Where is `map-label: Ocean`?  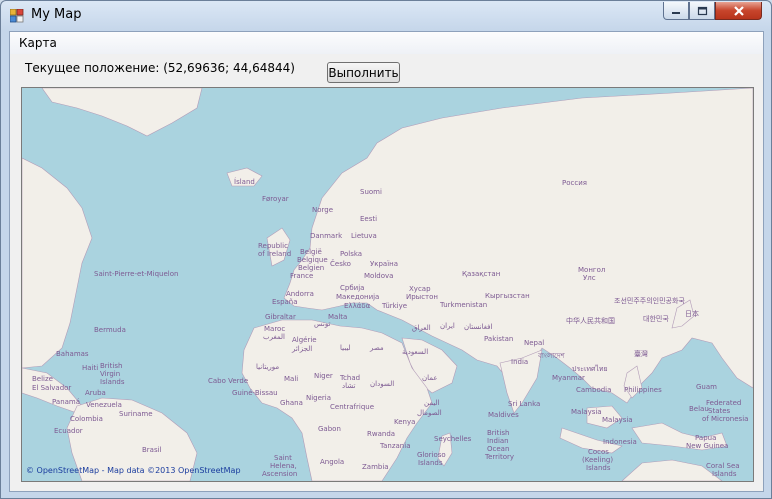
map-label: Ocean is located at coordinates (498, 449).